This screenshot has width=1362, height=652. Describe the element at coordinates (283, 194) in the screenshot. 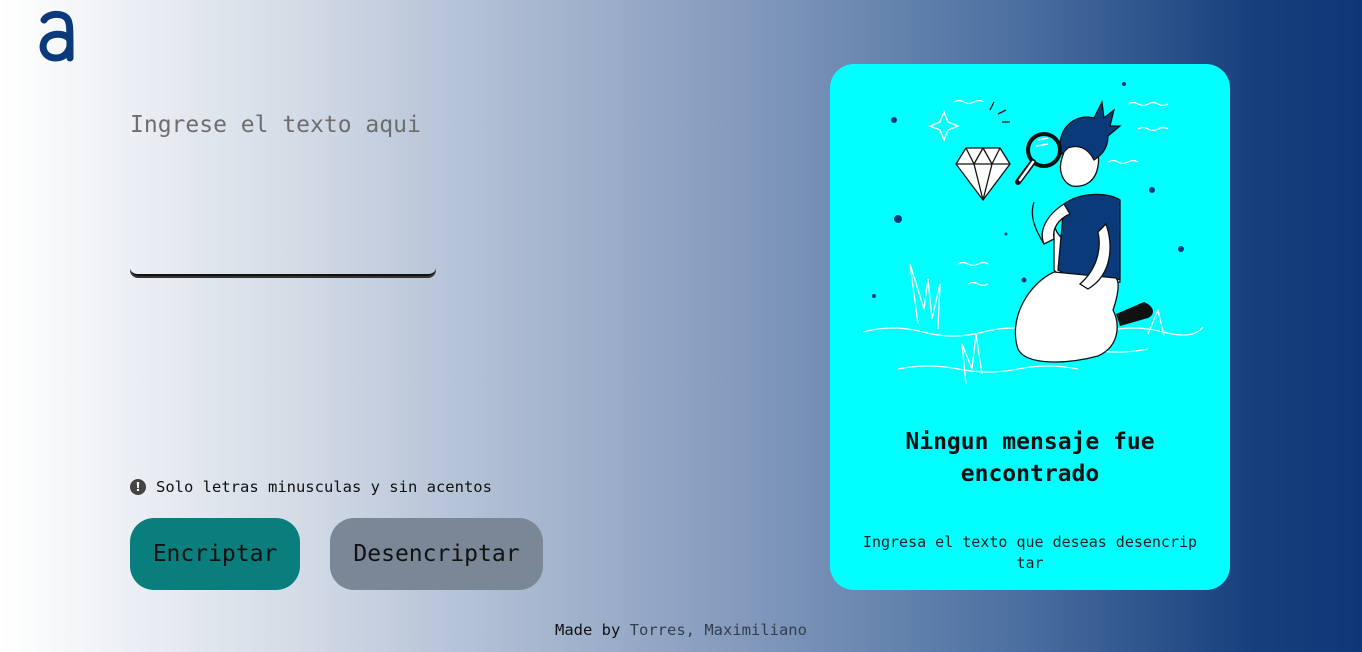

I see `text-input` at that location.